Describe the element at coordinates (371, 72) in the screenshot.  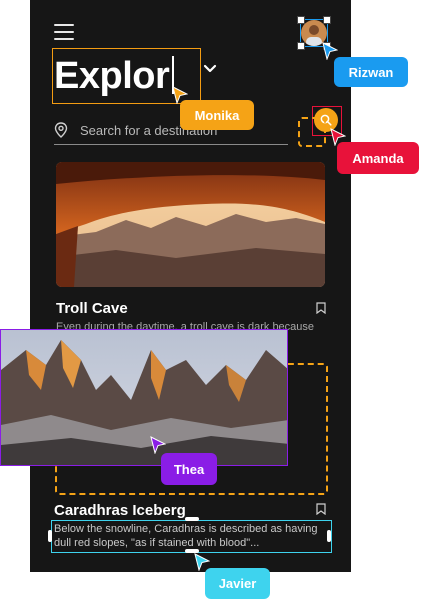
I see `collaborator-tag-rizwan: Rizwan` at that location.